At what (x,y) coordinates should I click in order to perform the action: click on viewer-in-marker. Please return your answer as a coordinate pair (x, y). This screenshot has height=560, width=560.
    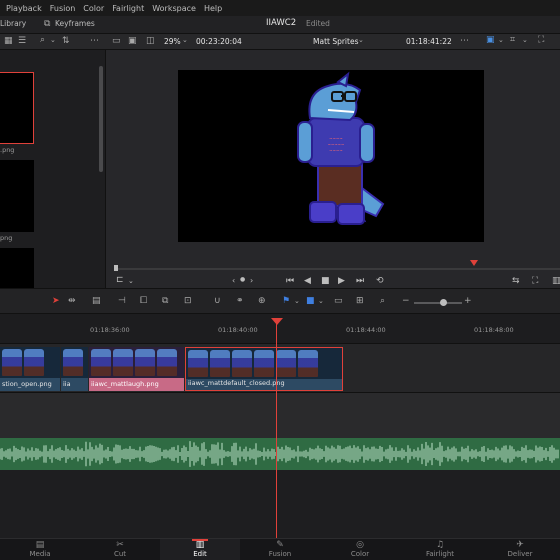
    Looking at the image, I should click on (116, 268).